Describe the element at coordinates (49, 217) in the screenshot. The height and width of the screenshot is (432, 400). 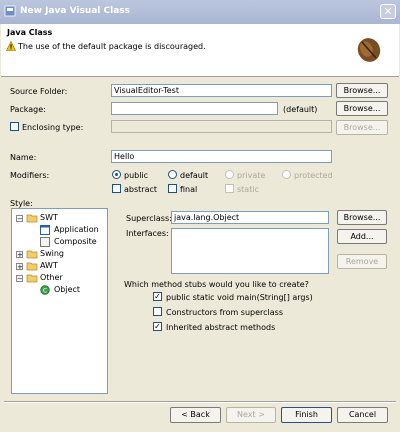
I see `tree-item-swt: SWT` at that location.